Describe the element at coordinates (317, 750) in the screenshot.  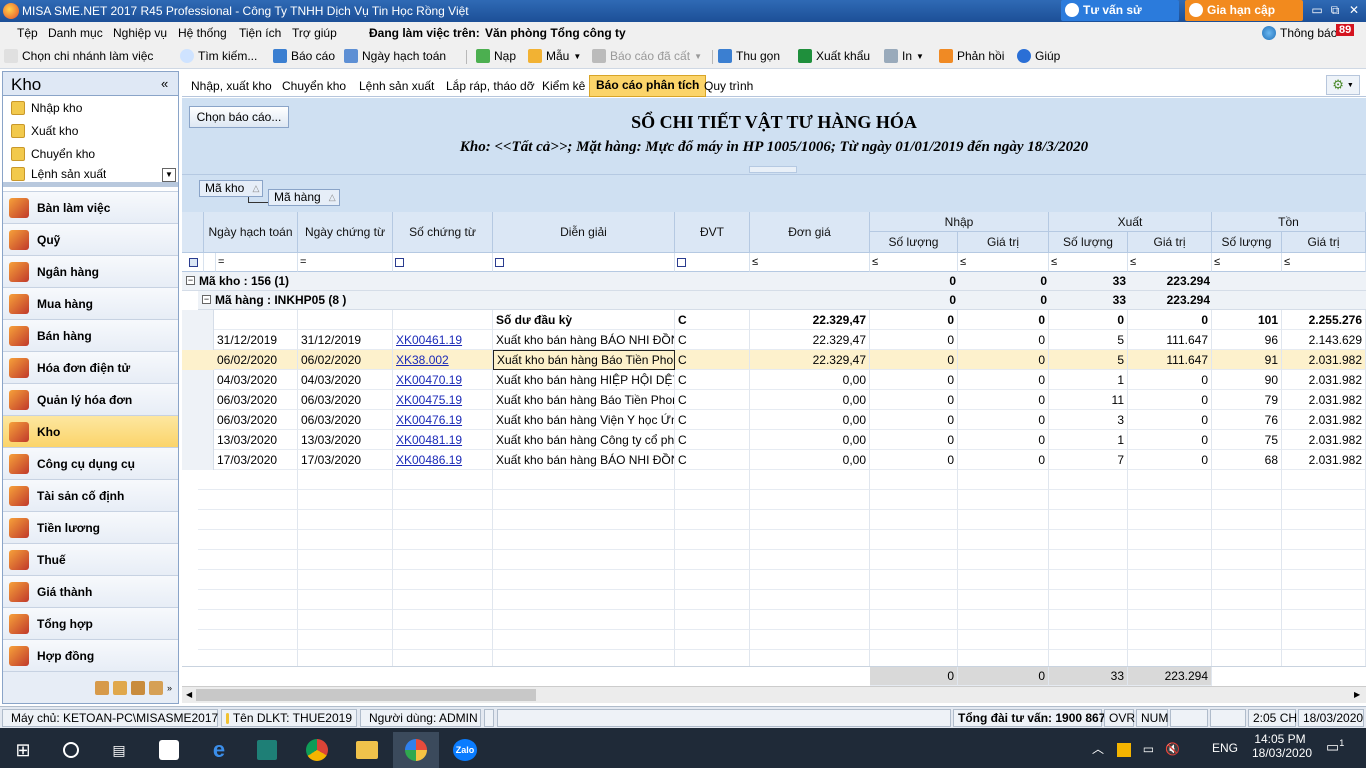
I see `chrome-button` at that location.